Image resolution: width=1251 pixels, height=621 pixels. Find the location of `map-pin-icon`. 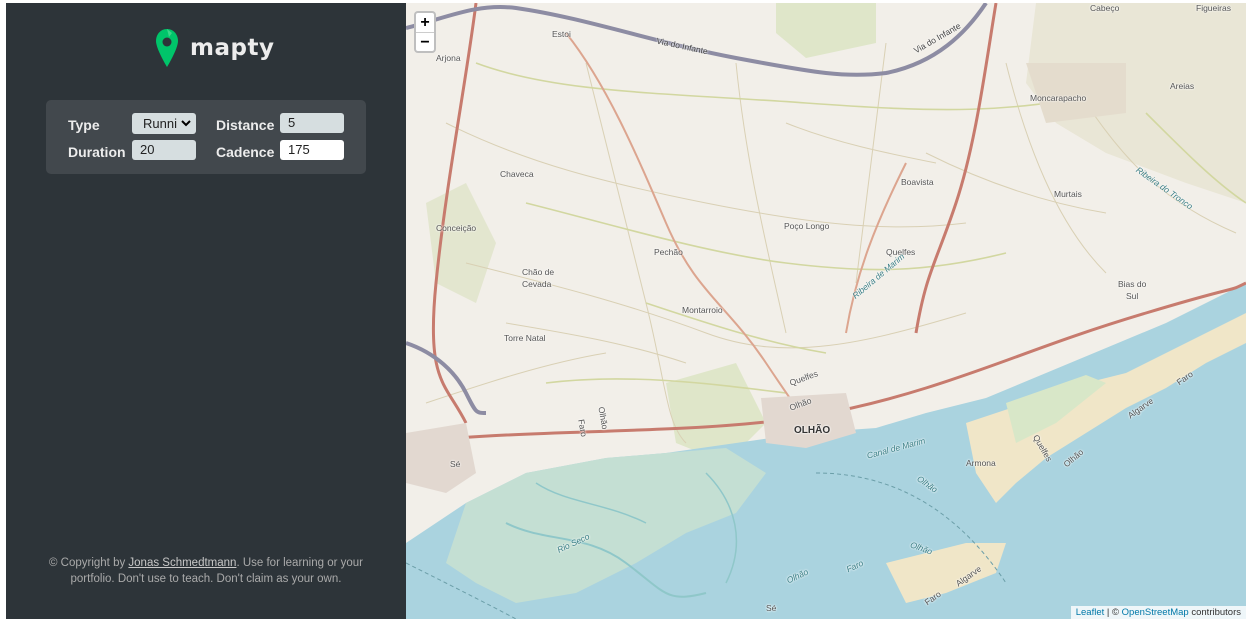

map-pin-icon is located at coordinates (167, 48).